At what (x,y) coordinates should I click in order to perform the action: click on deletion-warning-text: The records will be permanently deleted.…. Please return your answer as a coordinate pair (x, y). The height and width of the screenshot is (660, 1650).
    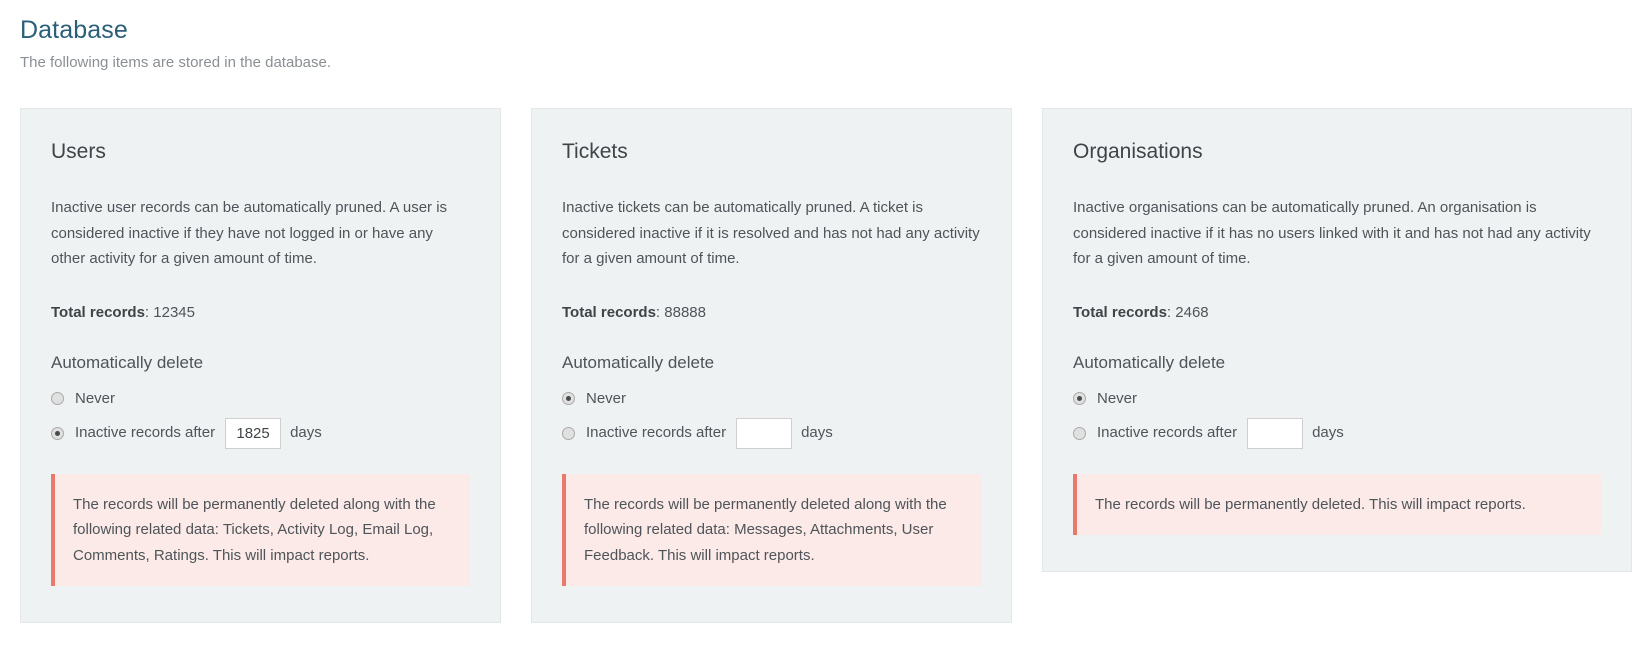
    Looking at the image, I should click on (1310, 504).